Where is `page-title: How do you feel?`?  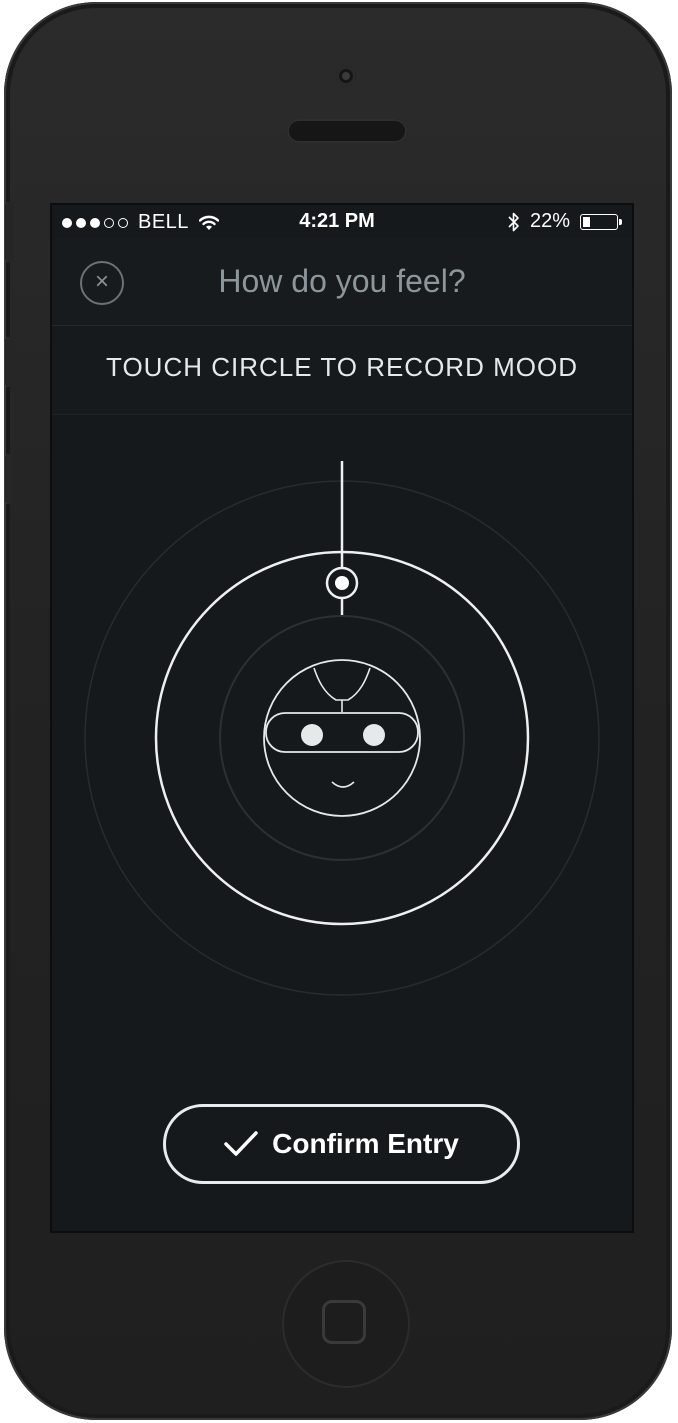 page-title: How do you feel? is located at coordinates (342, 281).